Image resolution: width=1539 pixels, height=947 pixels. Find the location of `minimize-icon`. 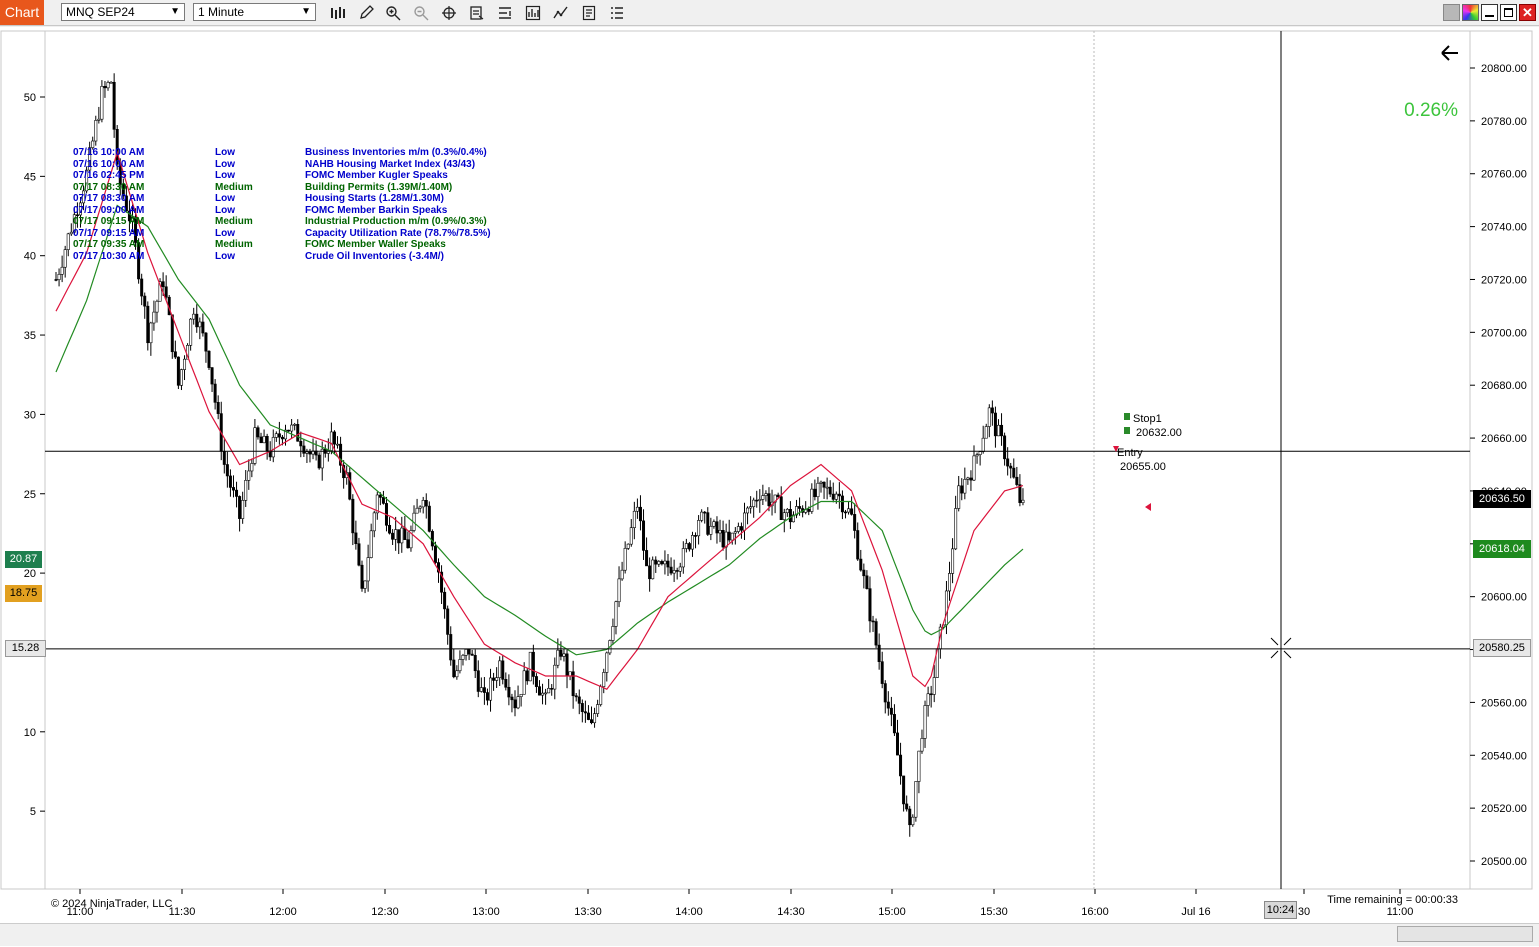

minimize-icon is located at coordinates (1489, 12).